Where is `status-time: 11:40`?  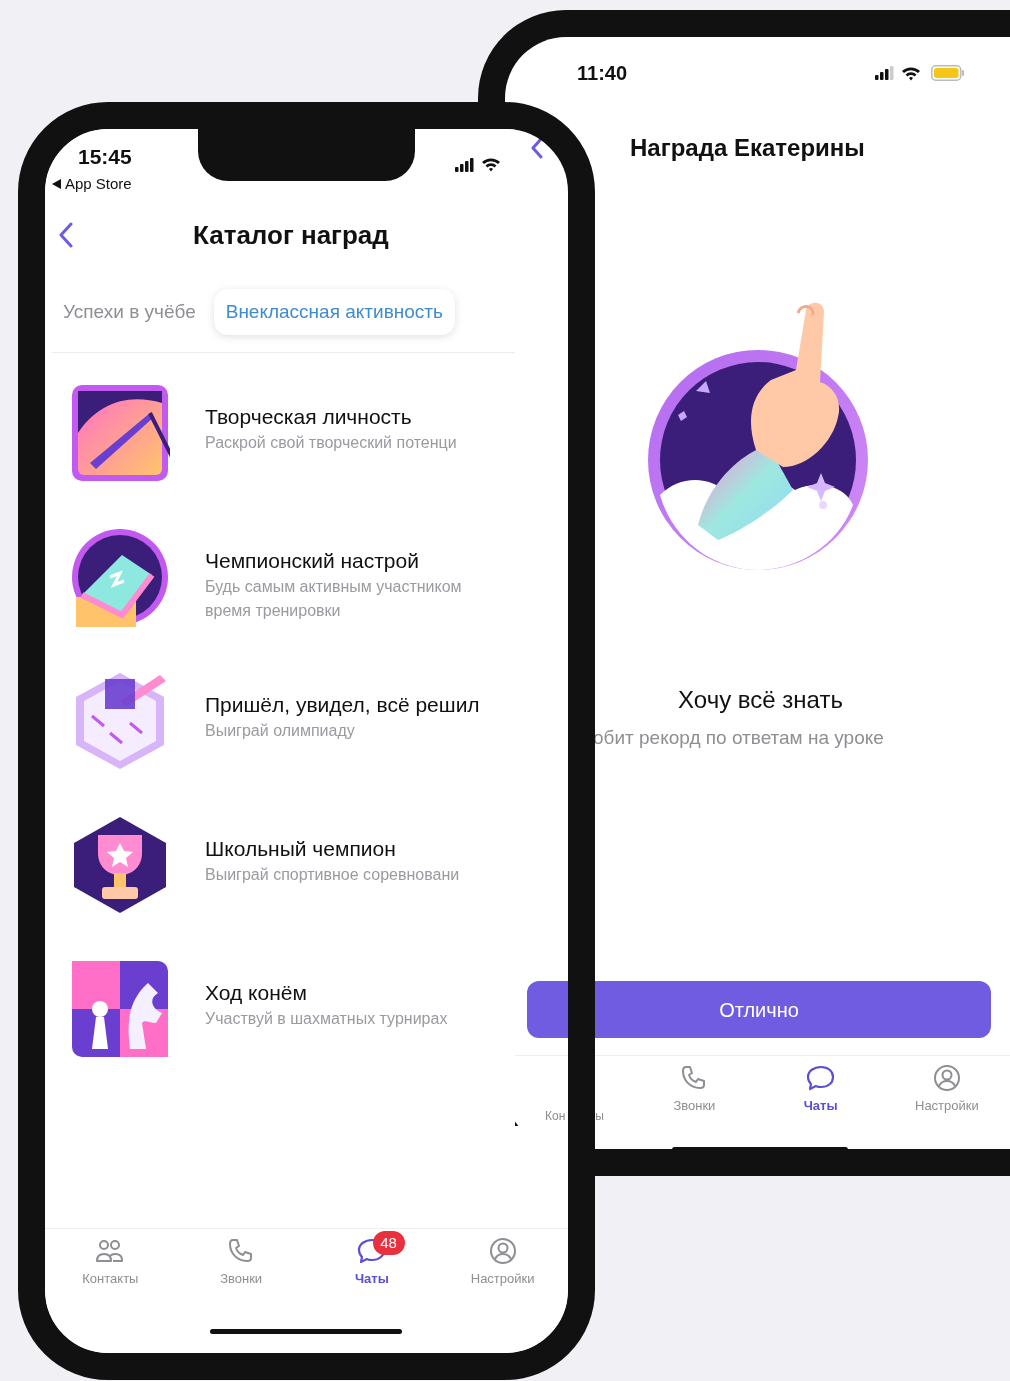
status-time: 11:40 is located at coordinates (602, 73).